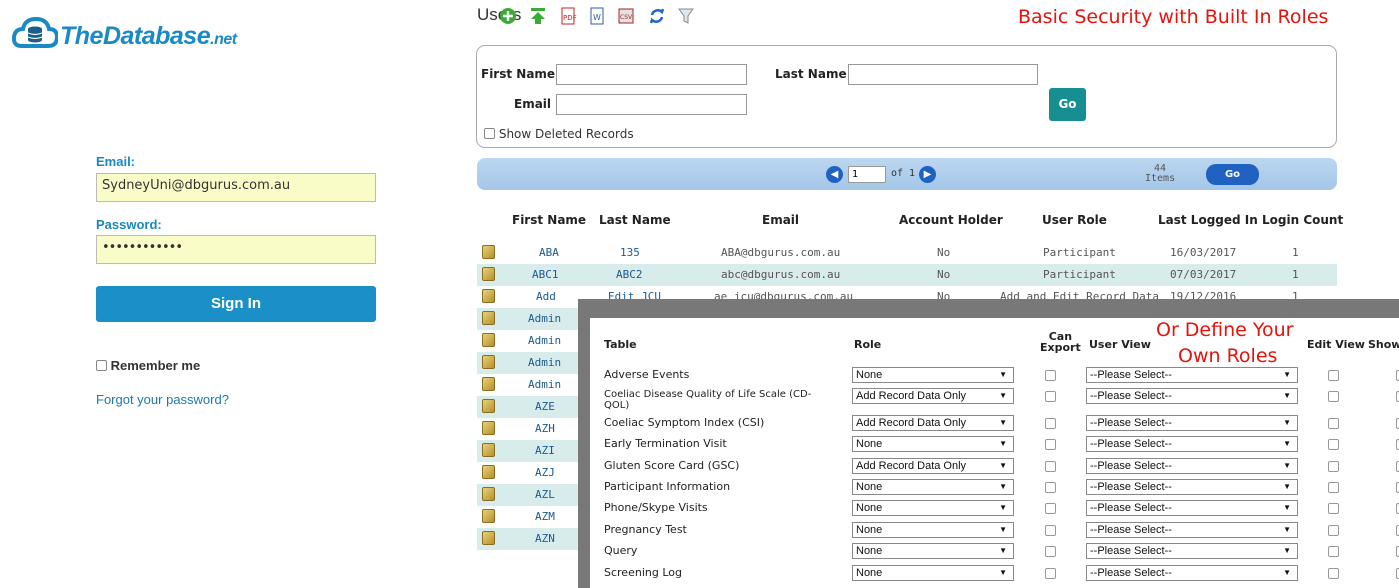  I want to click on column-header-first-name: First Name, so click(549, 220).